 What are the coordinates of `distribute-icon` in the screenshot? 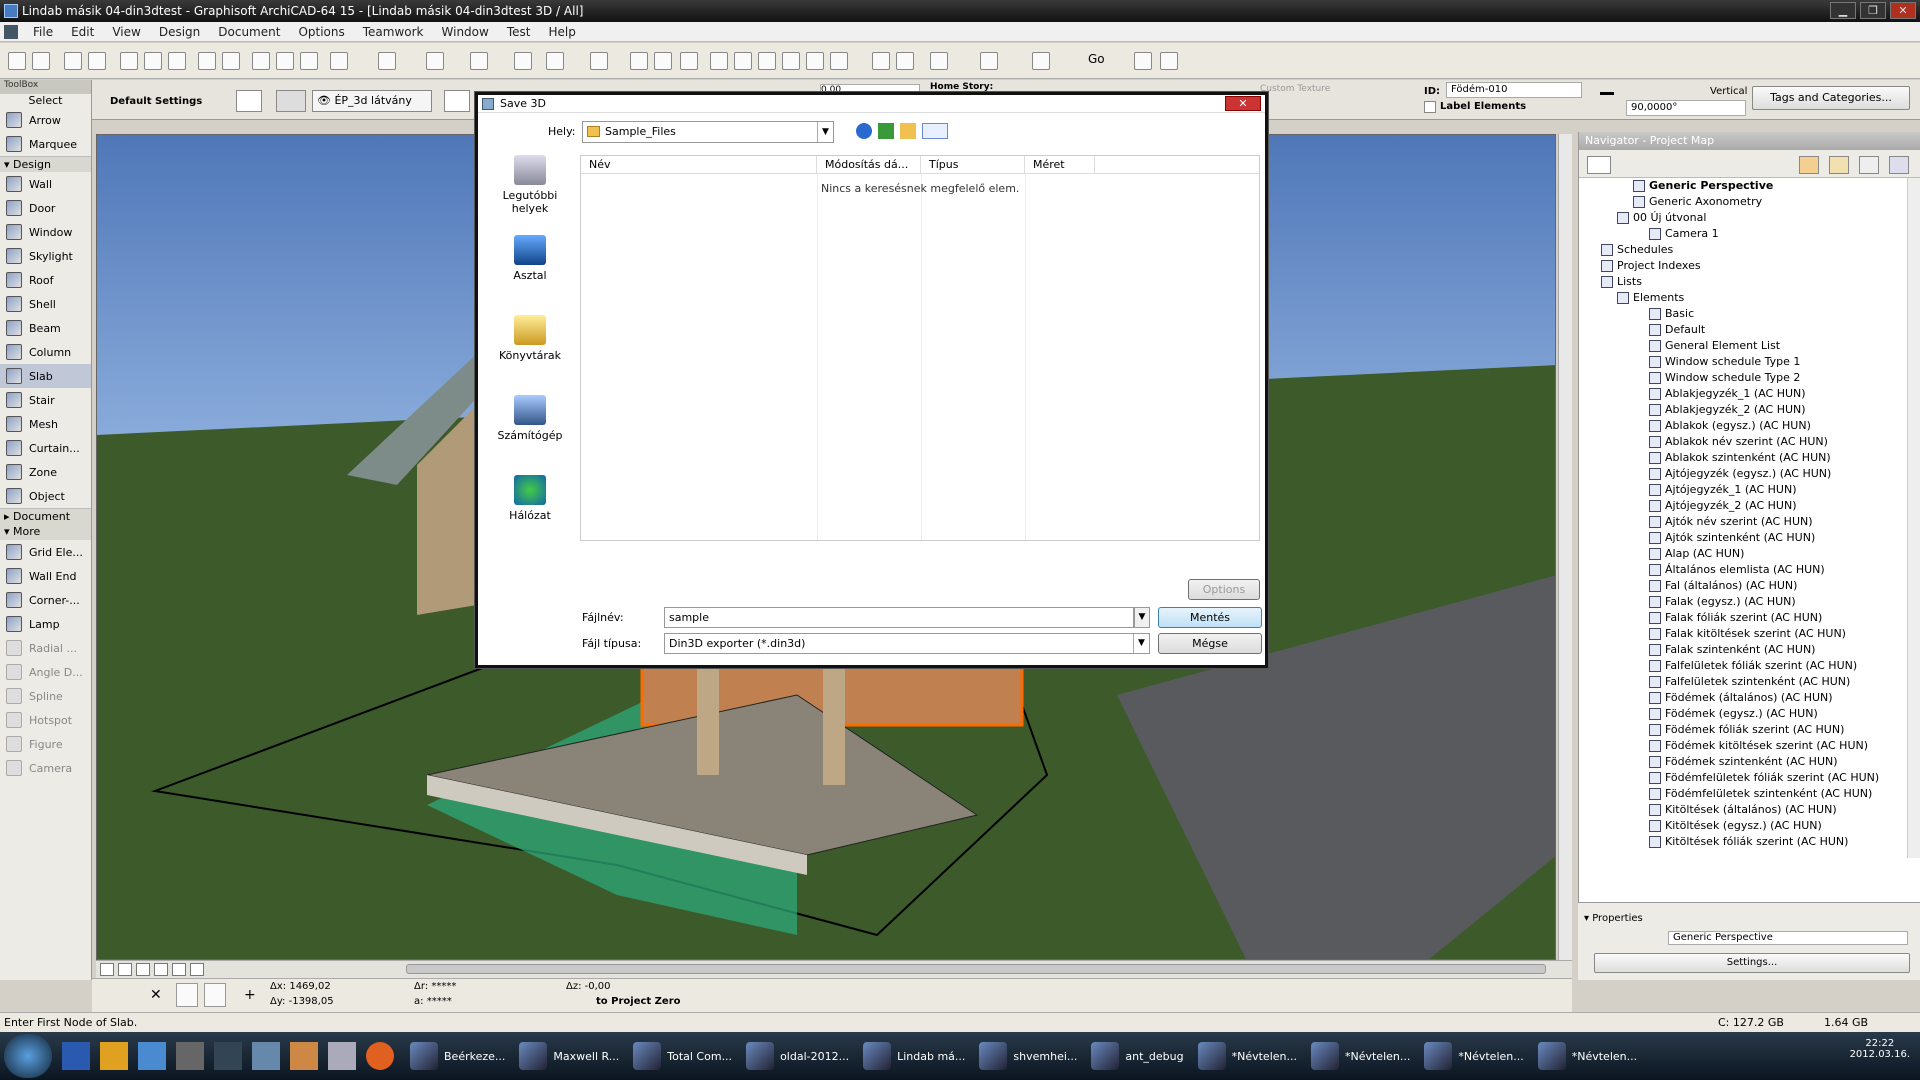 It's located at (555, 61).